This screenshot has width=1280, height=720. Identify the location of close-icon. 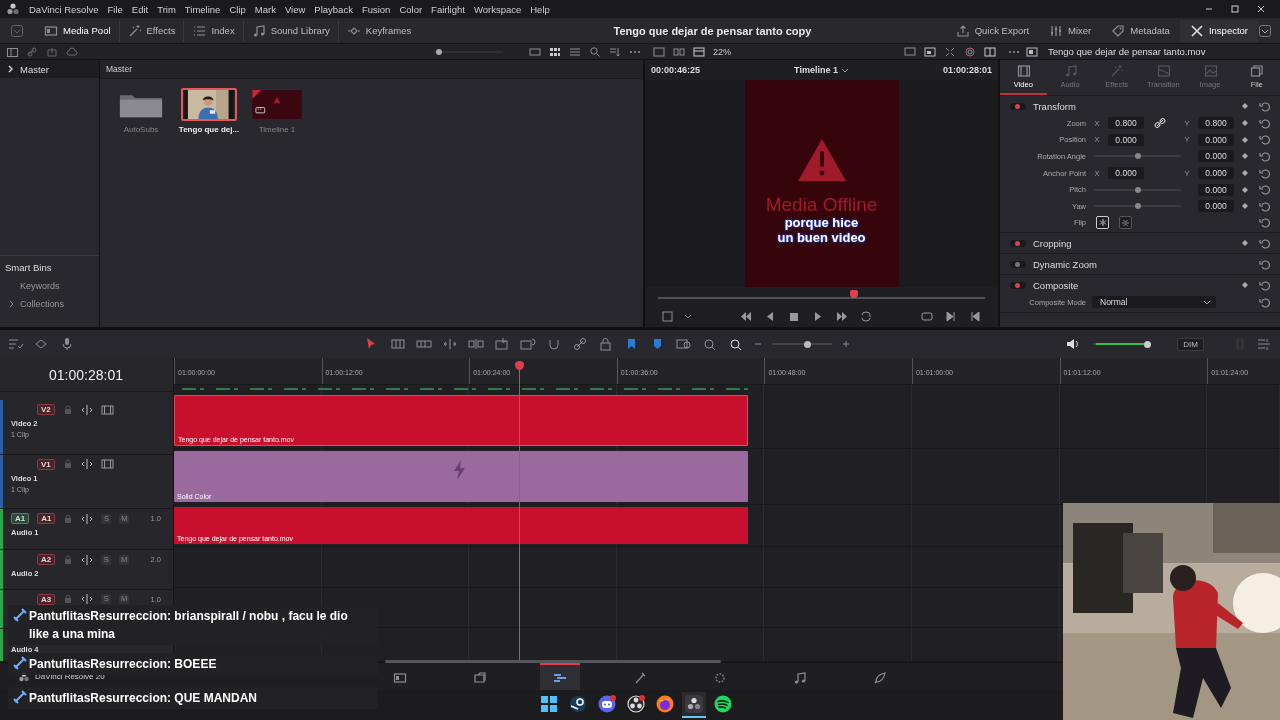
(1261, 9).